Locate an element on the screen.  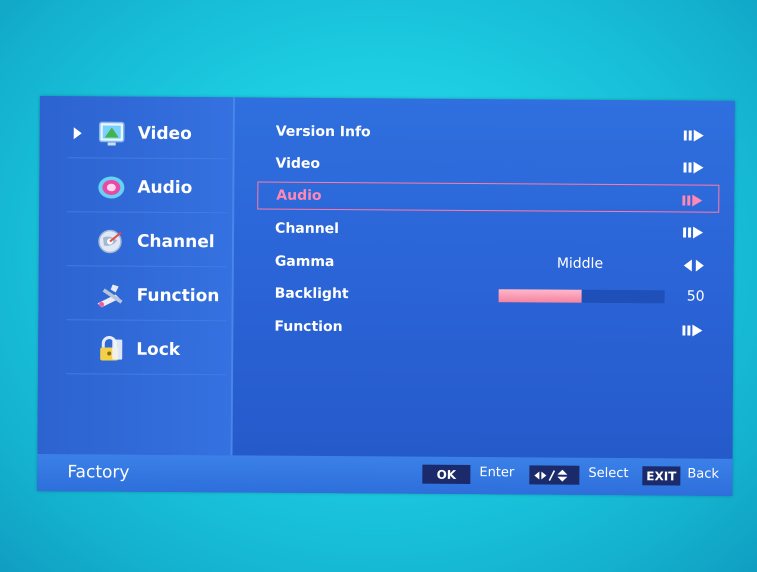
row-label: Backlight is located at coordinates (311, 294).